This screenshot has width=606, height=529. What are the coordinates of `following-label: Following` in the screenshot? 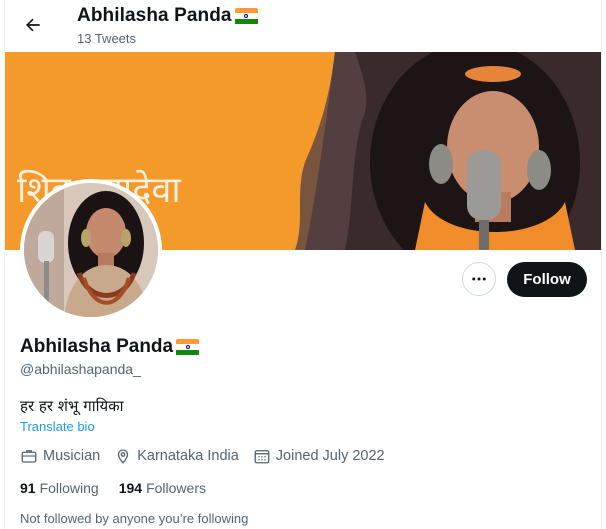 It's located at (69, 488).